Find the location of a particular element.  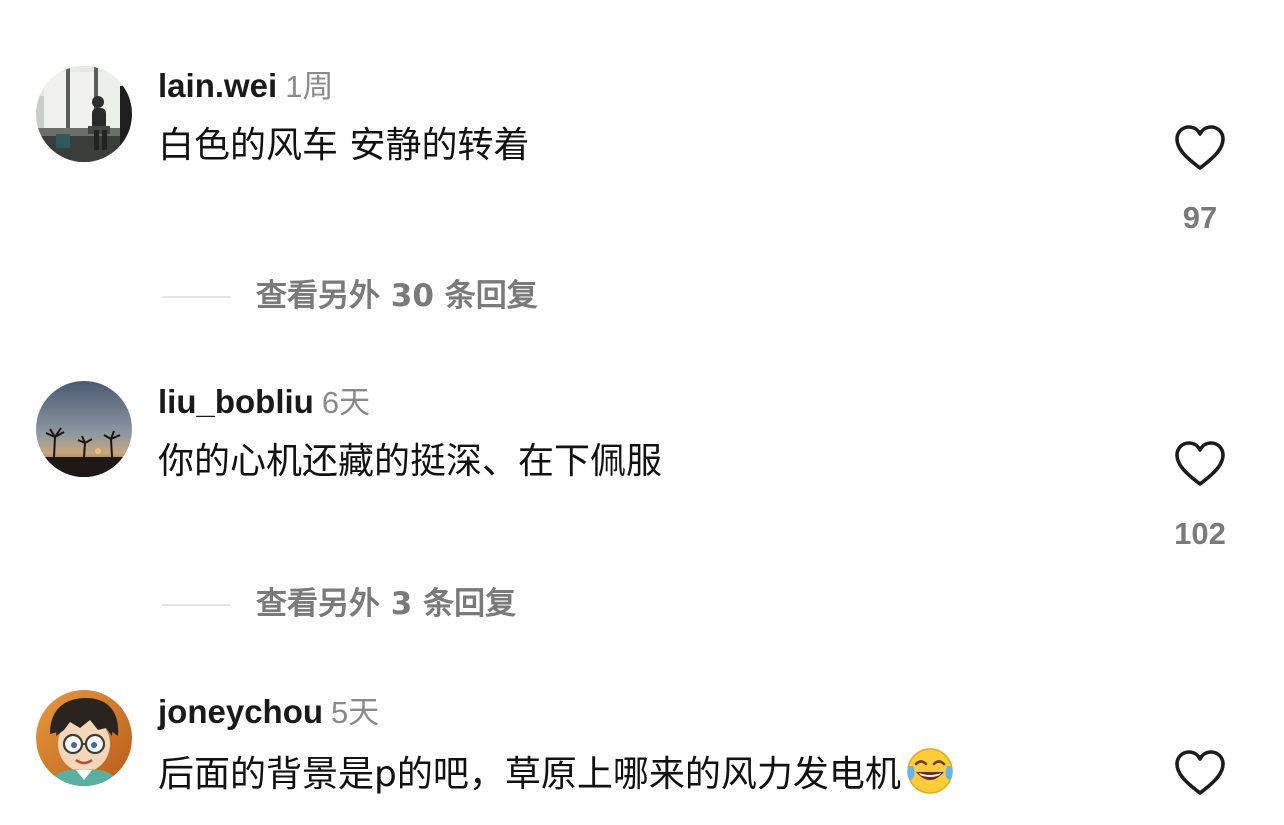

view-replies-label: 查看另外 30 条回复 is located at coordinates (397, 296).